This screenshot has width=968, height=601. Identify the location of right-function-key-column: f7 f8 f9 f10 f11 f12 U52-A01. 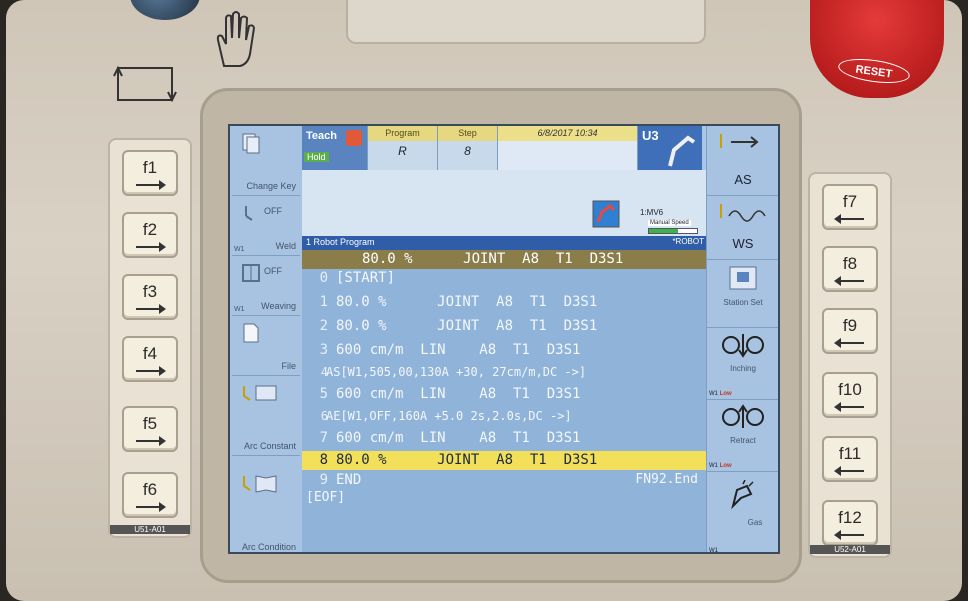
(850, 365).